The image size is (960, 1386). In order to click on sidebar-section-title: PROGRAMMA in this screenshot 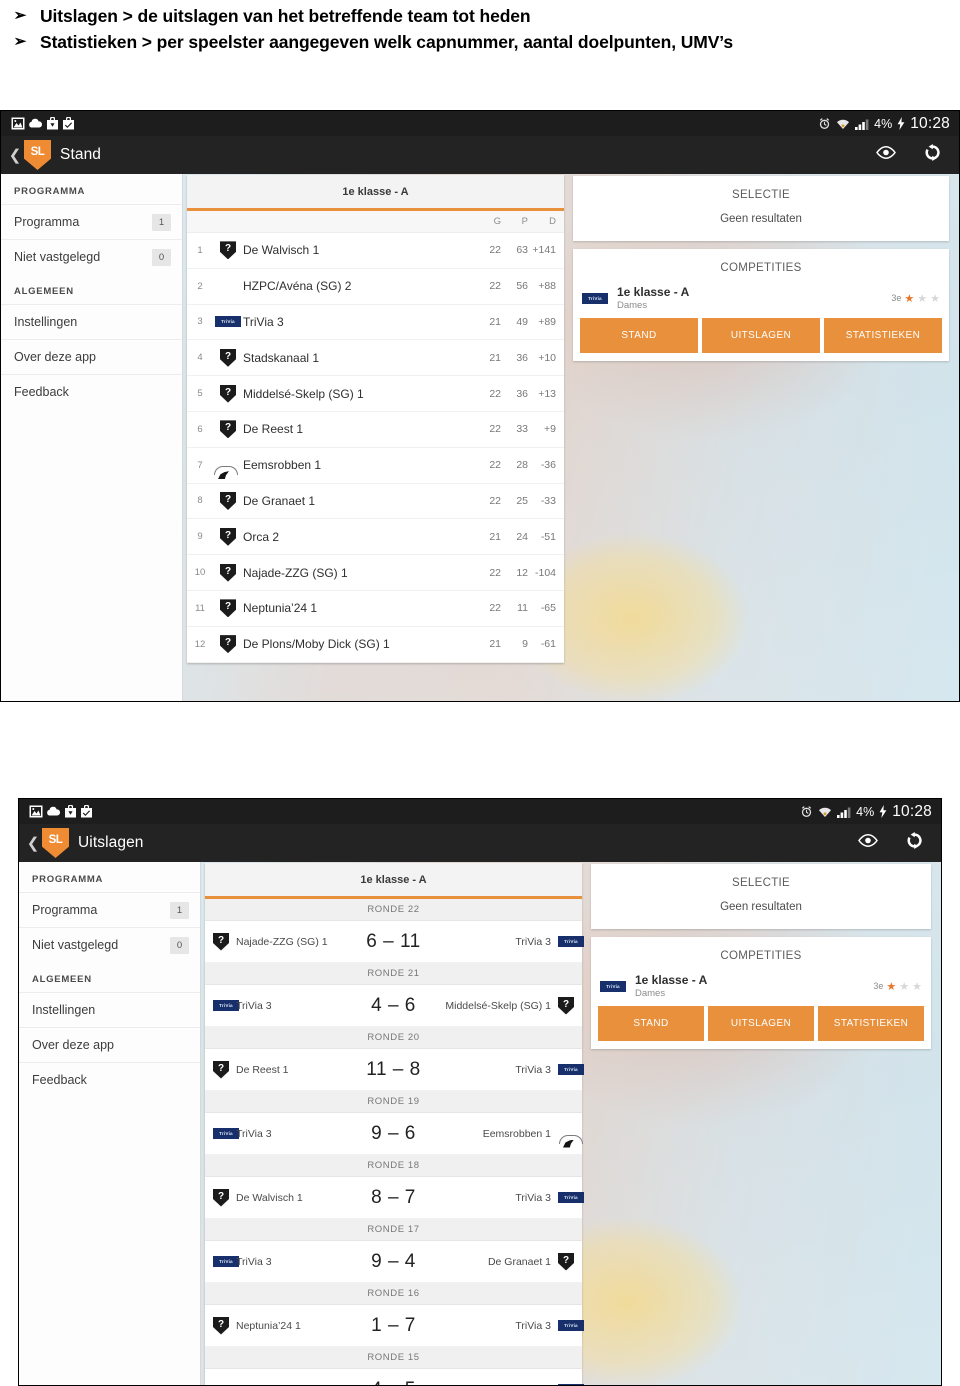, I will do `click(50, 191)`.